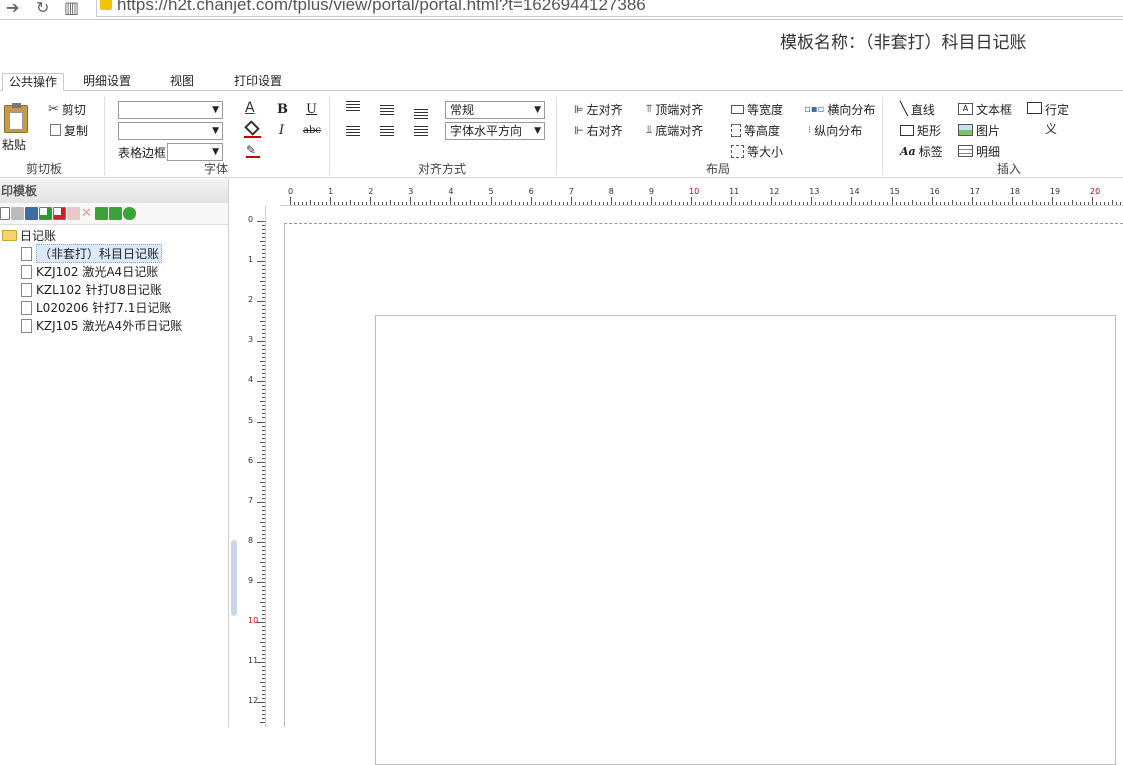  What do you see at coordinates (311, 109) in the screenshot?
I see `underline-button: U` at bounding box center [311, 109].